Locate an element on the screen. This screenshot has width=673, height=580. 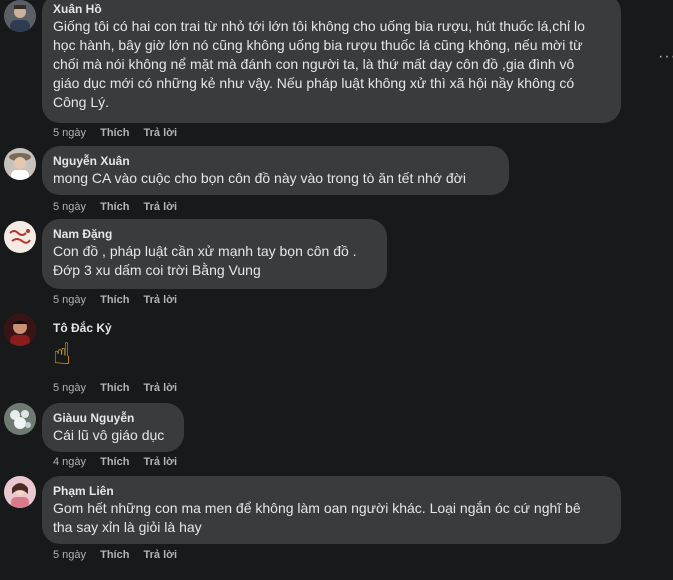
comment-bubble: Giàuu Nguyễn Cái lũ vô giáo dục is located at coordinates (113, 427).